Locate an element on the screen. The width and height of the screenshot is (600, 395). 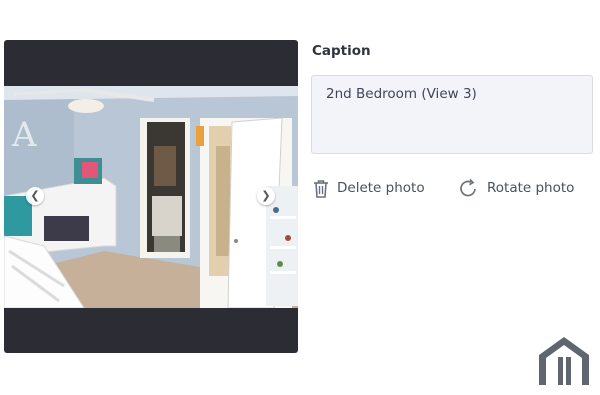
caption-input: 2nd Bedroom (View 3) is located at coordinates (452, 114).